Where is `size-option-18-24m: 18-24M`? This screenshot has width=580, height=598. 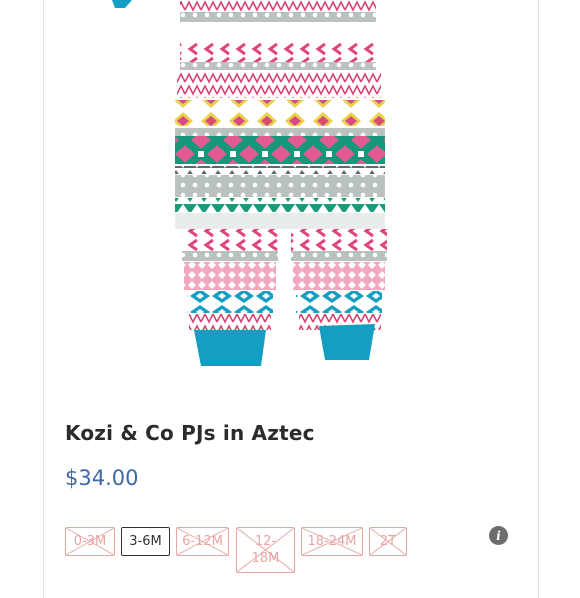
size-option-18-24m: 18-24M is located at coordinates (332, 541).